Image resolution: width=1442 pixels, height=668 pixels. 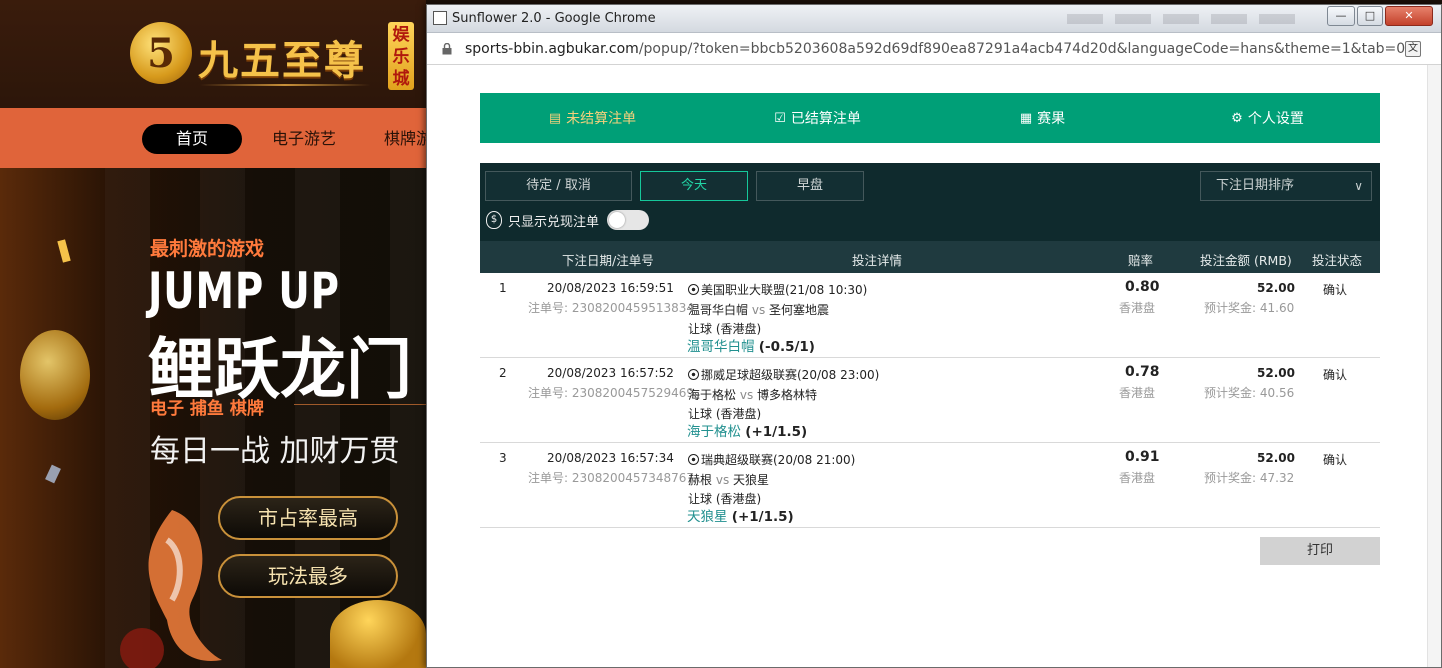 I want to click on checklist-icon: ☑, so click(x=780, y=118).